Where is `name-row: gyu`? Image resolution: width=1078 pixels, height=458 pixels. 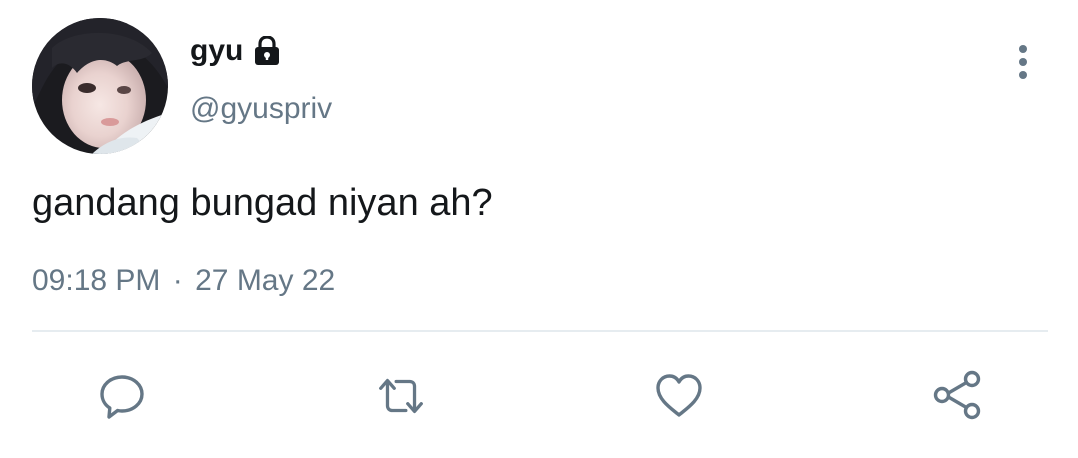 name-row: gyu is located at coordinates (236, 51).